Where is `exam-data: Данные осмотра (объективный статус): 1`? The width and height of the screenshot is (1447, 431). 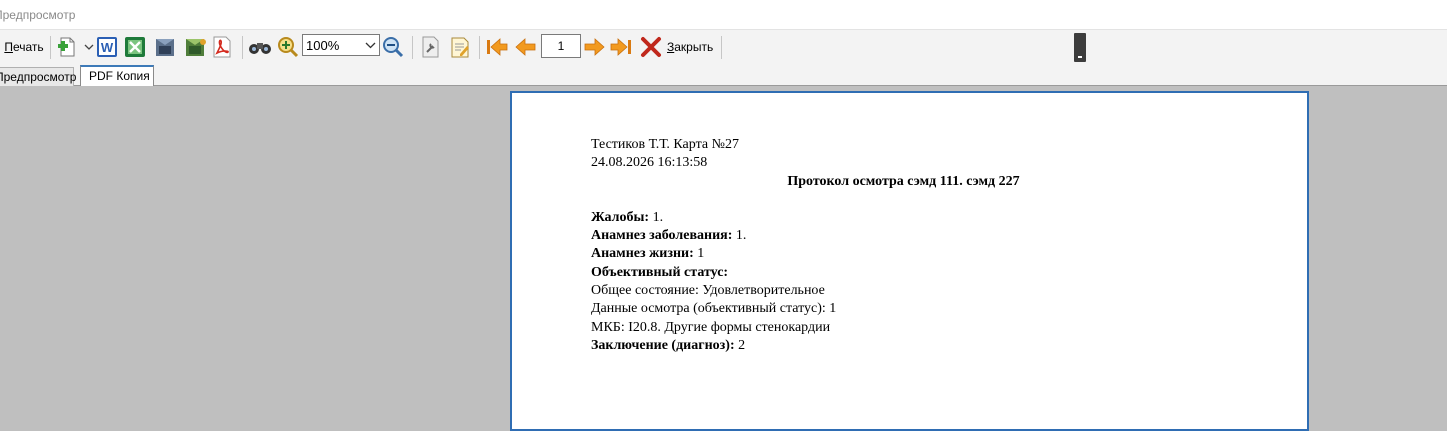
exam-data: Данные осмотра (объективный статус): 1 is located at coordinates (714, 309).